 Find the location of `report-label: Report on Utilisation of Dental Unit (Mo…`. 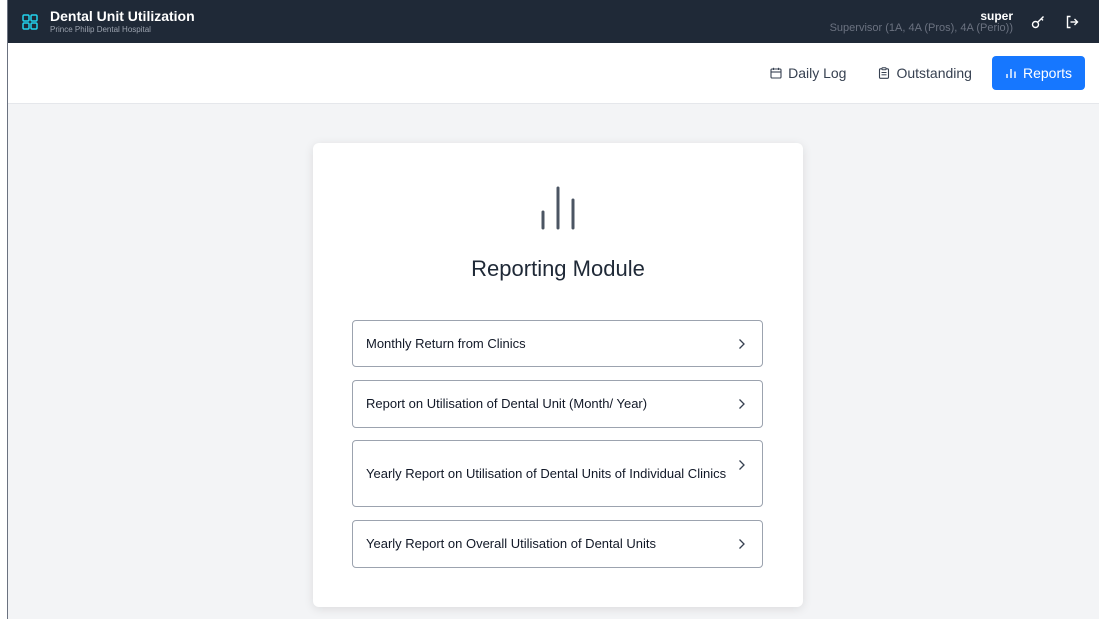

report-label: Report on Utilisation of Dental Unit (Mo… is located at coordinates (507, 403).